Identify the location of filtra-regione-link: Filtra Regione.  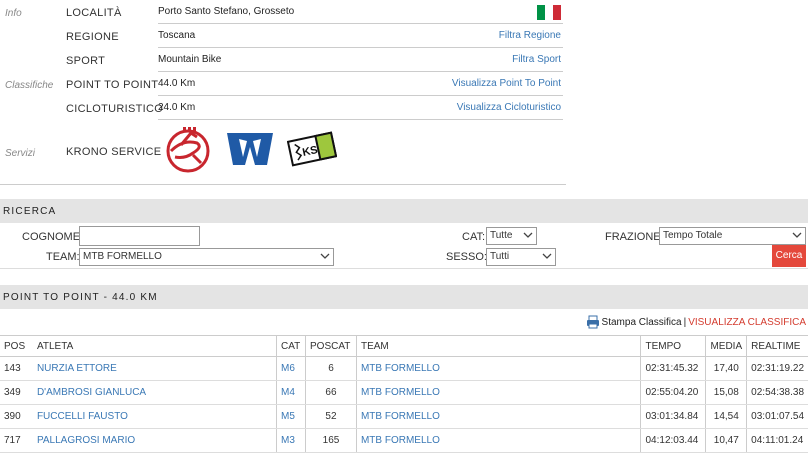
(530, 35).